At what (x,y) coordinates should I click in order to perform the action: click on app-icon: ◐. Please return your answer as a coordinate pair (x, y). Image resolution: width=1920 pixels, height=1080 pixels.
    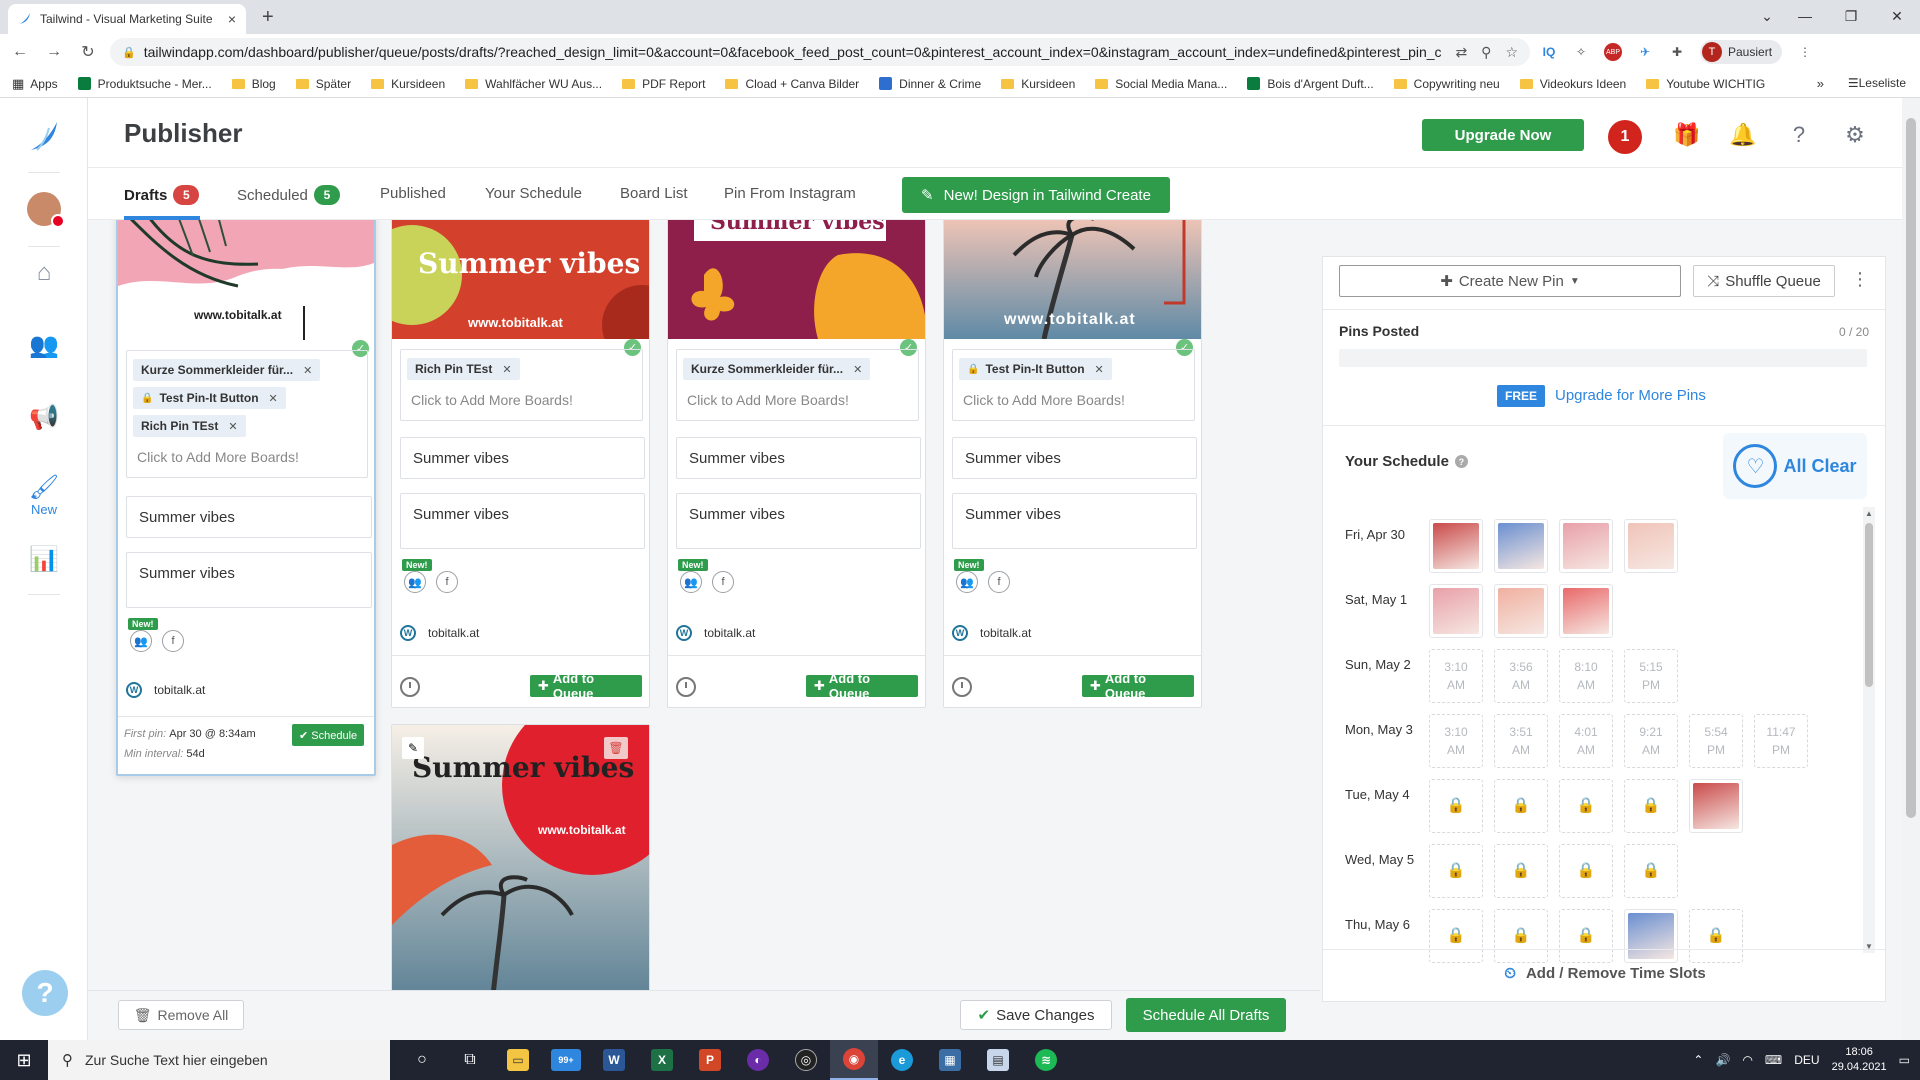
    Looking at the image, I should click on (758, 1060).